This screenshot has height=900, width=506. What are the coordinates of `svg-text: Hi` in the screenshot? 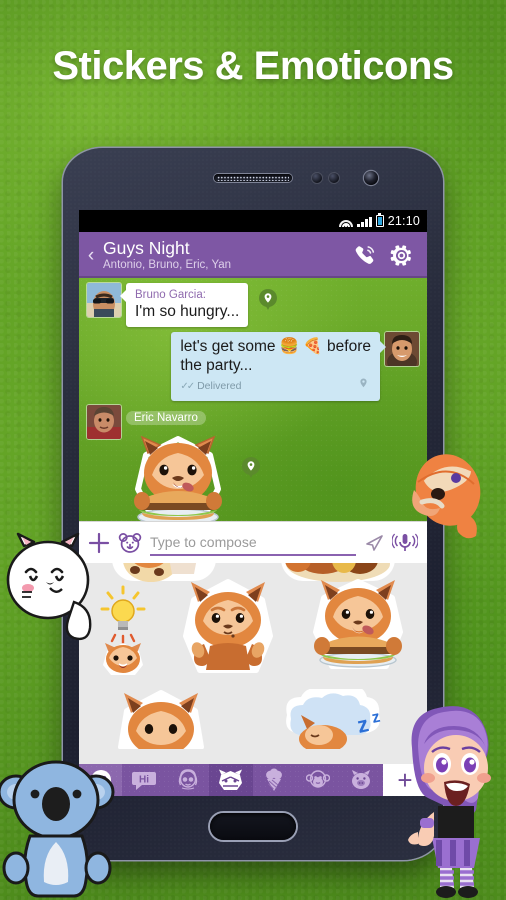 It's located at (144, 780).